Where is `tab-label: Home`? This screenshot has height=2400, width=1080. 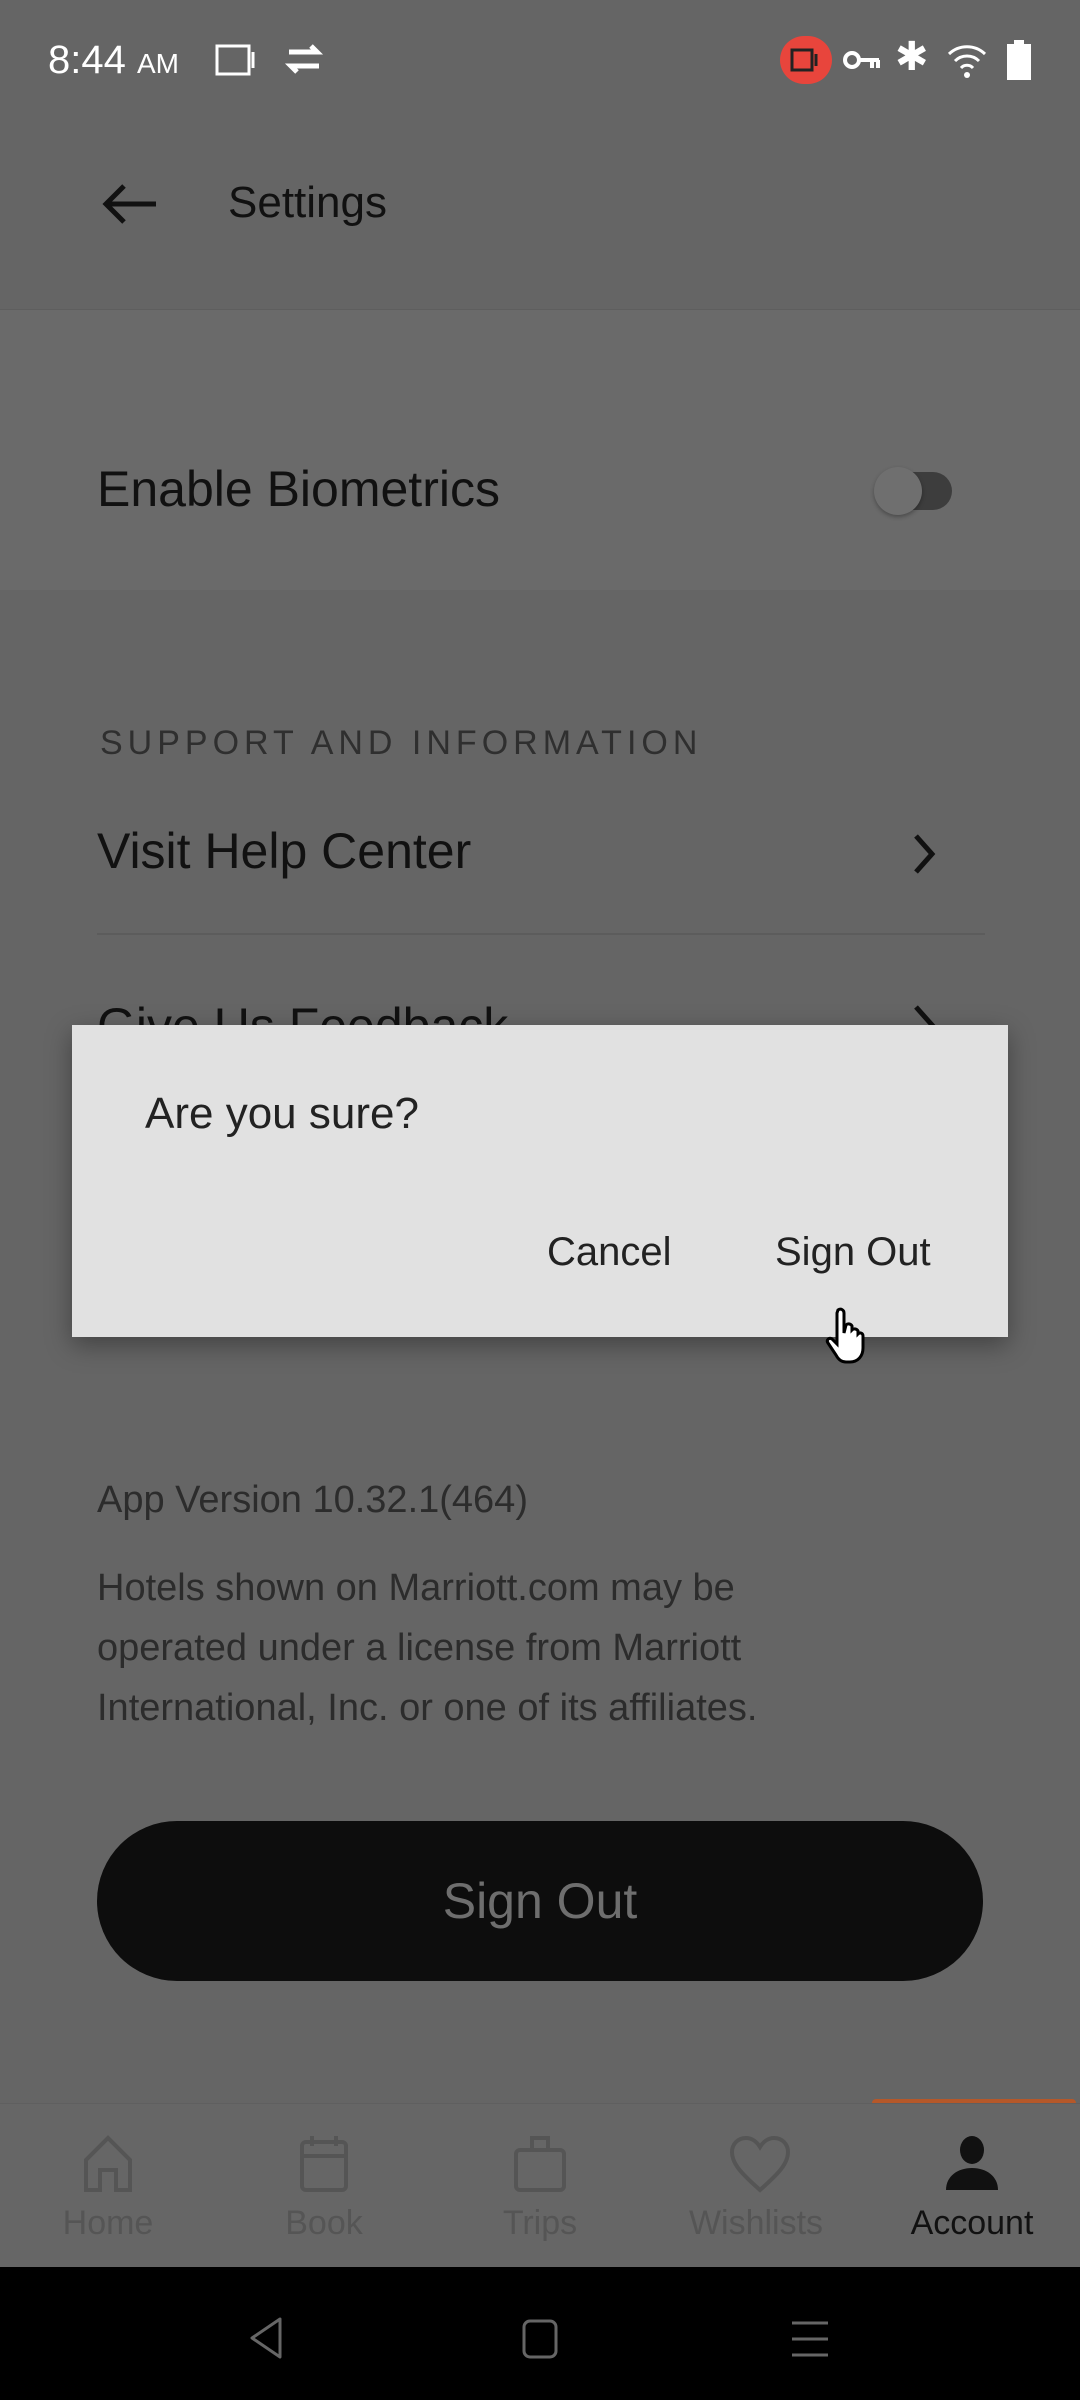 tab-label: Home is located at coordinates (108, 2223).